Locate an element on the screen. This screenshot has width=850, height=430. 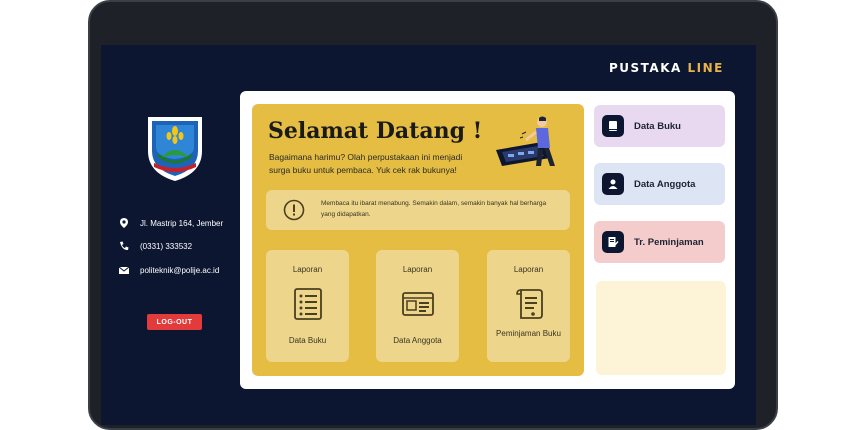
contact-phone-text: (0331) 333532 is located at coordinates (166, 246).